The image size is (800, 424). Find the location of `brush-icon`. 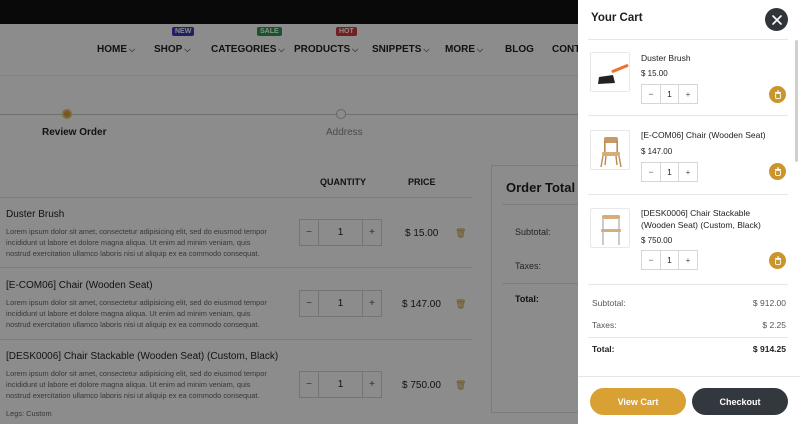

brush-icon is located at coordinates (610, 72).